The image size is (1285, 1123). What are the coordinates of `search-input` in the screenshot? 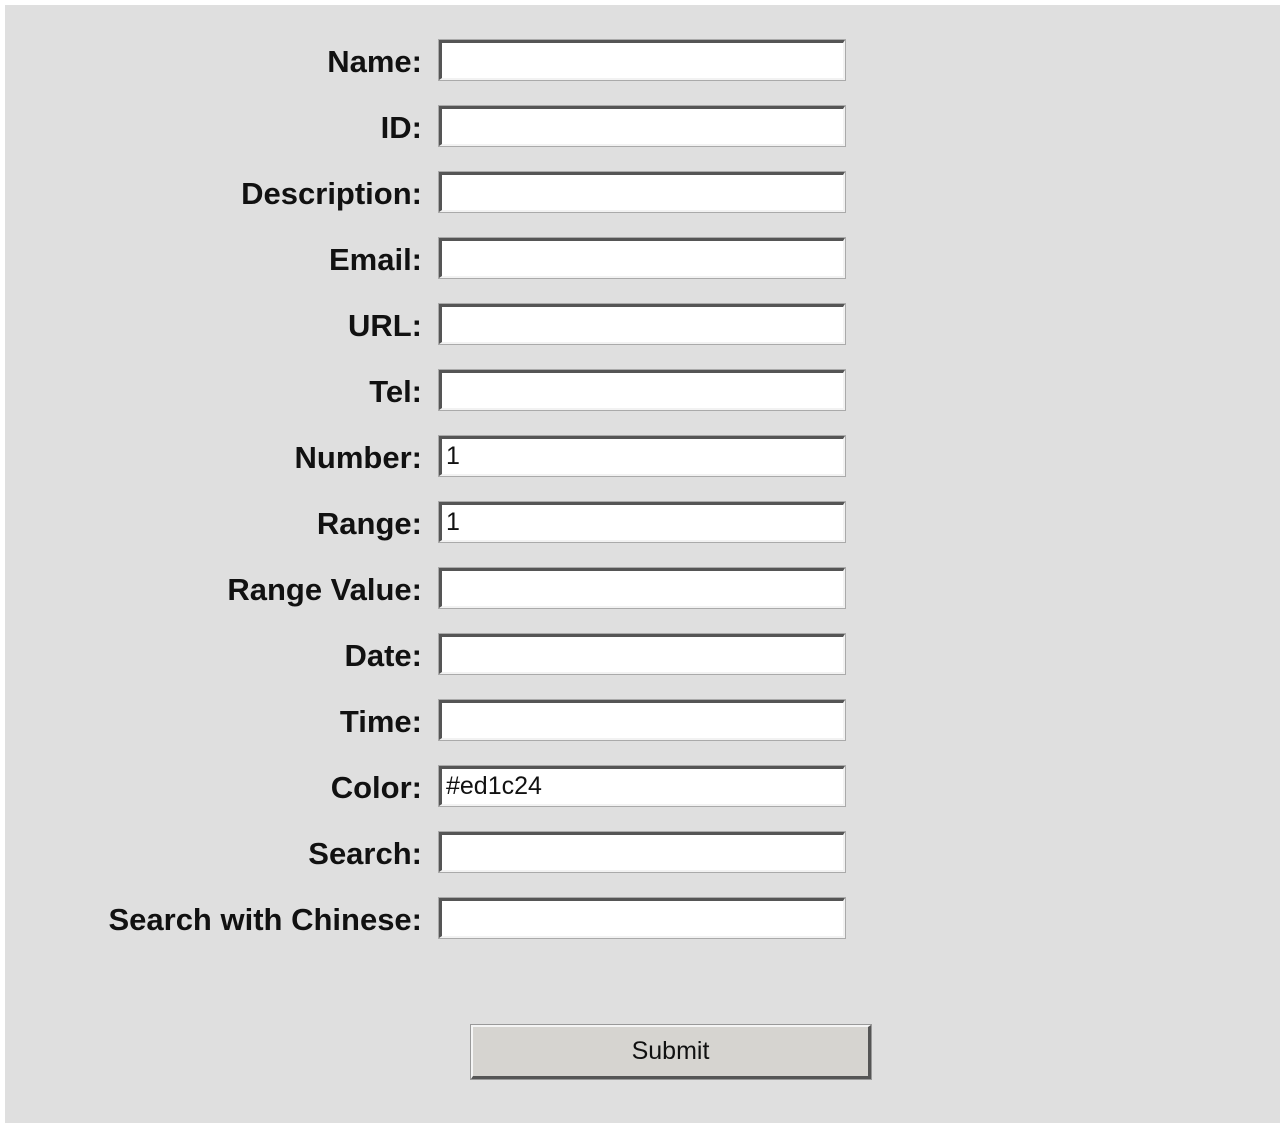 It's located at (642, 852).